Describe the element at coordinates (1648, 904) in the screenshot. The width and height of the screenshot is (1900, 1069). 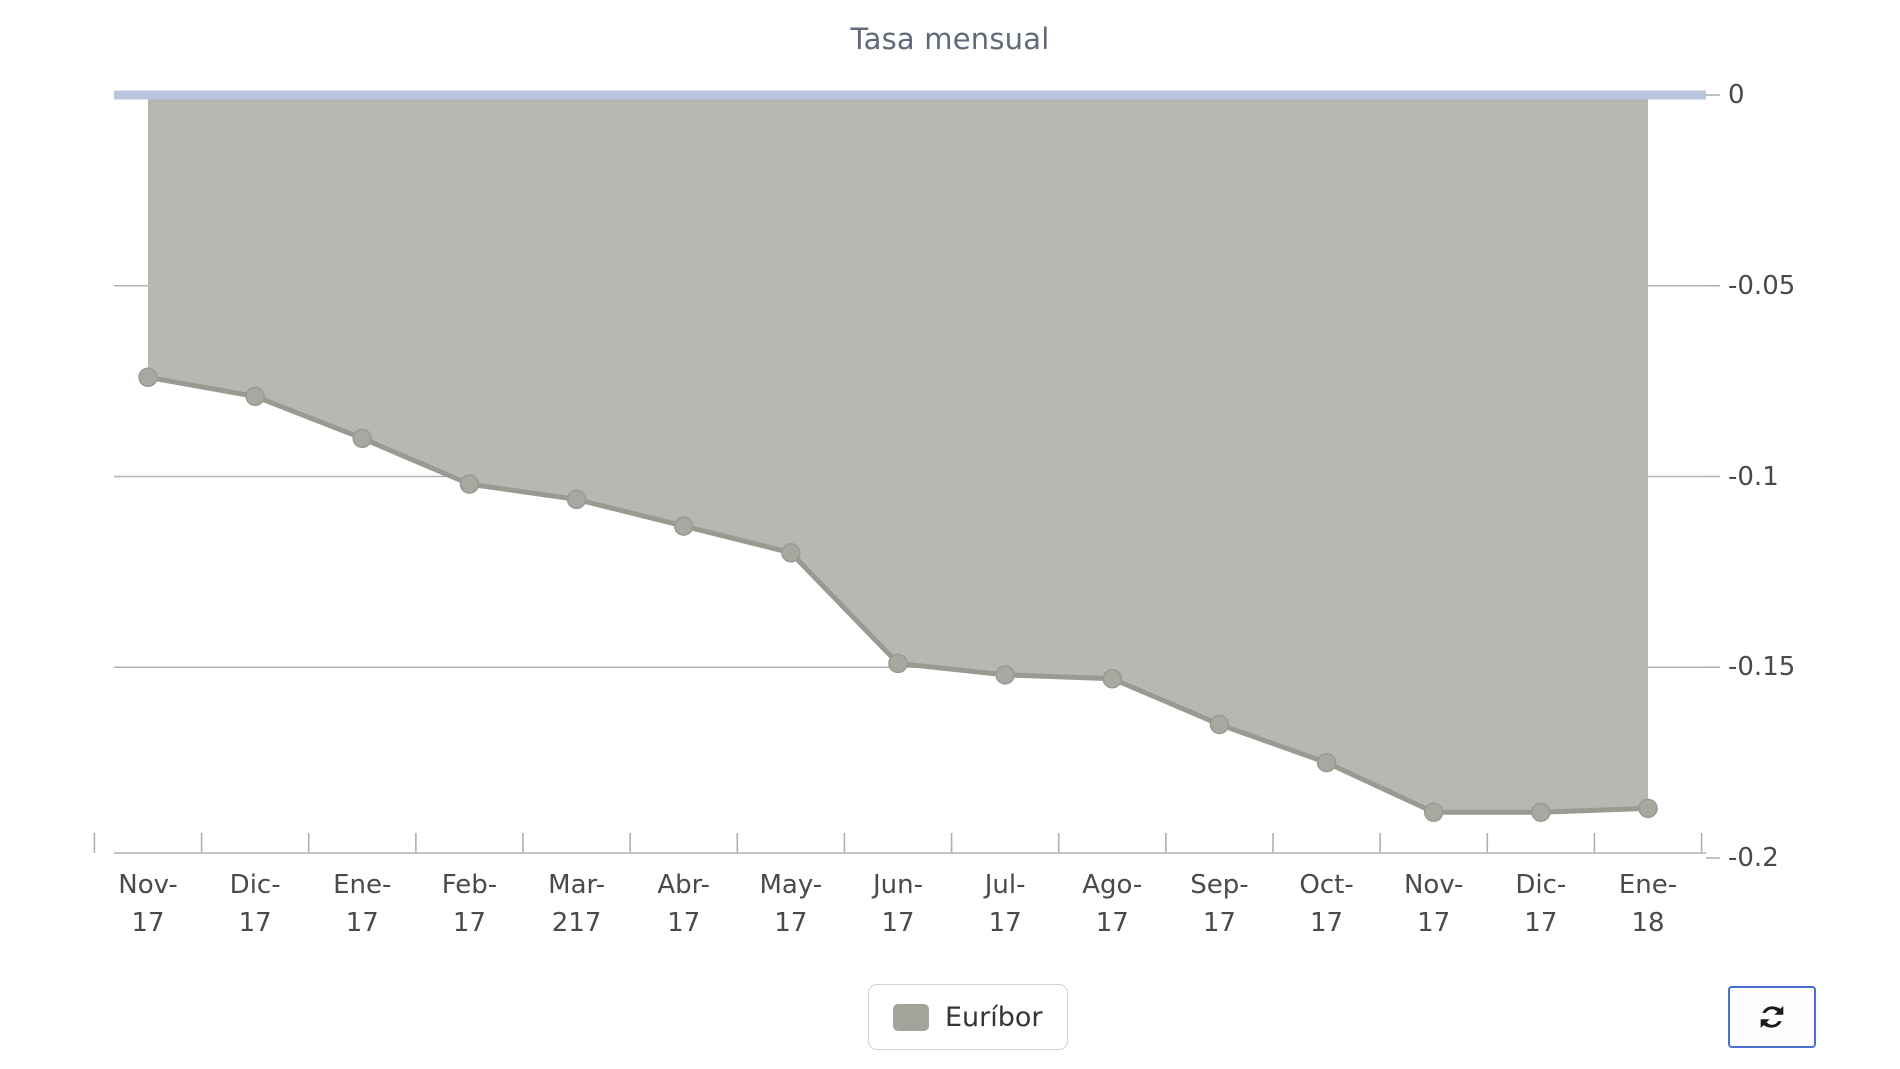
I see `x-axis-tick-label: Ene- 18` at that location.